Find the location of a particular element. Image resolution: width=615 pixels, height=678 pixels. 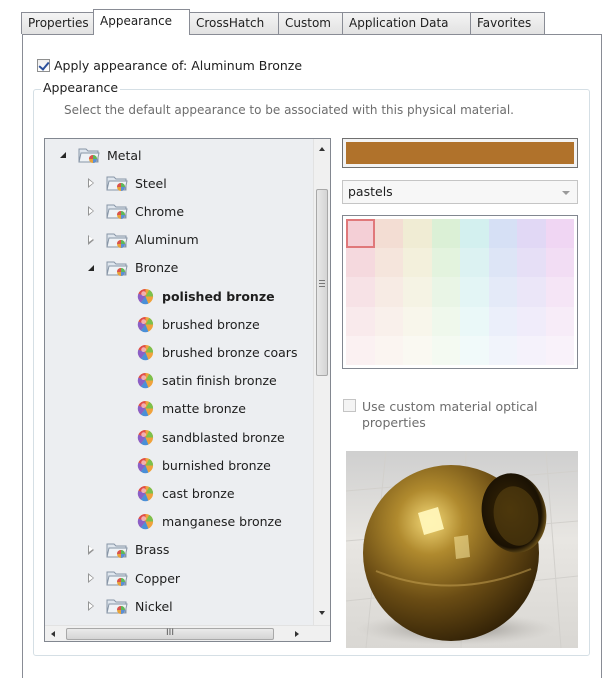

scroll-right-arrow-icon is located at coordinates (297, 634).